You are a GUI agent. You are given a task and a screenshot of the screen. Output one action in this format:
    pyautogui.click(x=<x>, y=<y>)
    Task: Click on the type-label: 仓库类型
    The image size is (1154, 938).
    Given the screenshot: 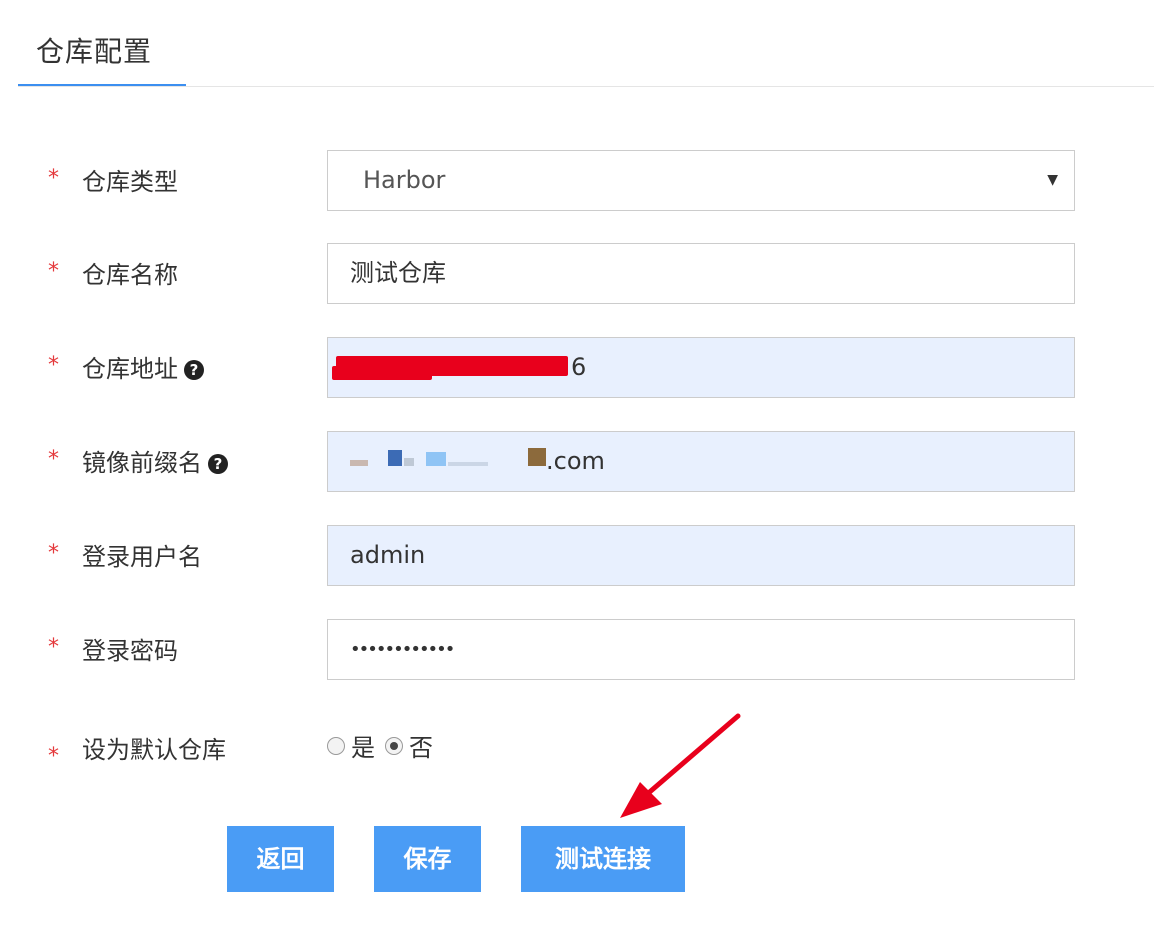 What is the action you would take?
    pyautogui.click(x=130, y=182)
    